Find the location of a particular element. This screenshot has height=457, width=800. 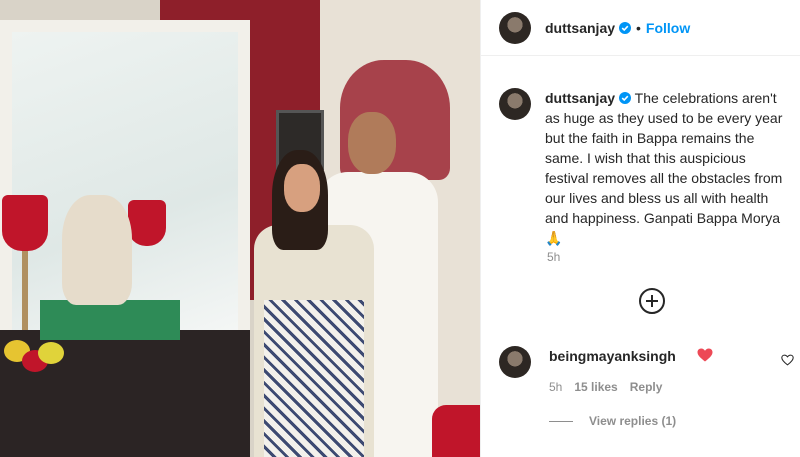

folded-hands-emoji: 🙏 is located at coordinates (554, 239).